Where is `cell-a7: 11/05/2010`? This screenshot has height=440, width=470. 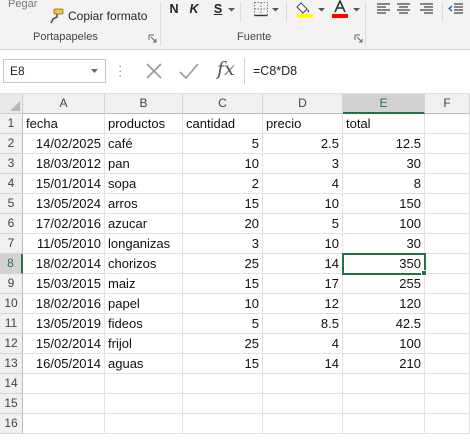 cell-a7: 11/05/2010 is located at coordinates (64, 244).